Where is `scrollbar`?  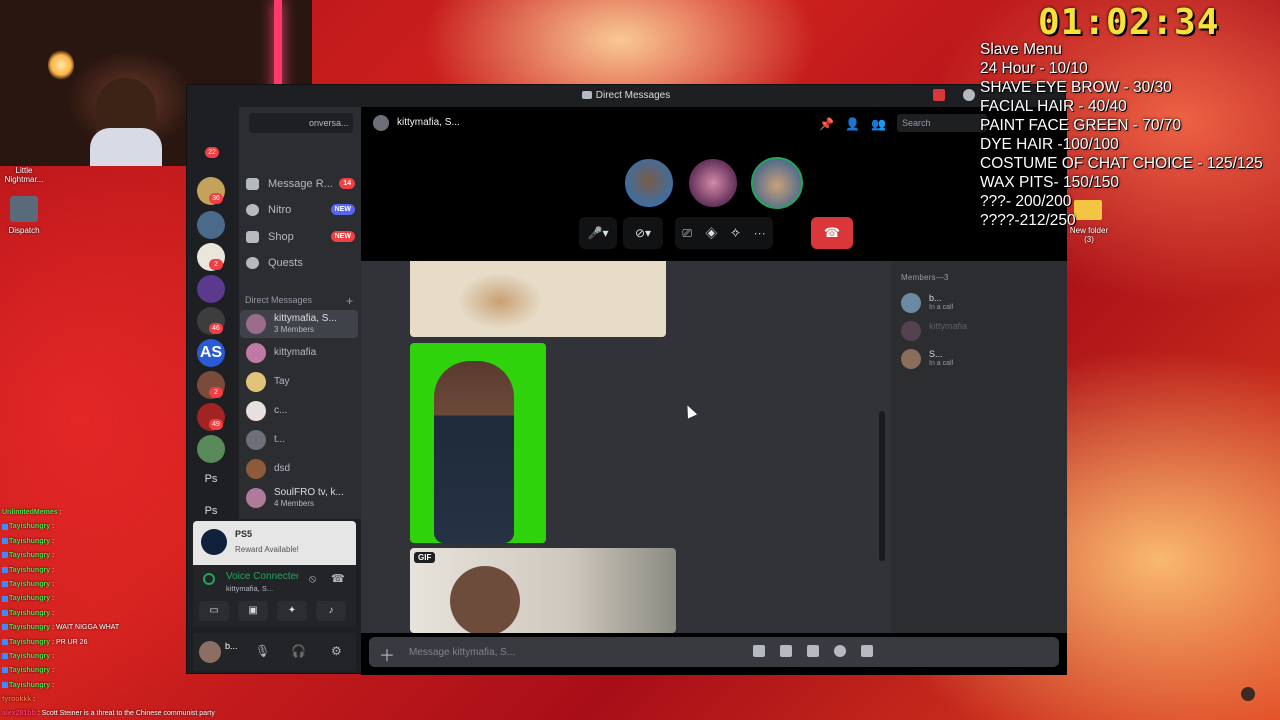 scrollbar is located at coordinates (882, 486).